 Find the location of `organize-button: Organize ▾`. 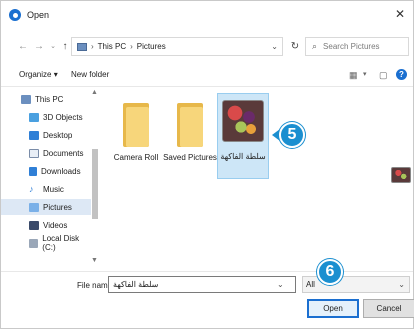

organize-button: Organize ▾ is located at coordinates (38, 74).